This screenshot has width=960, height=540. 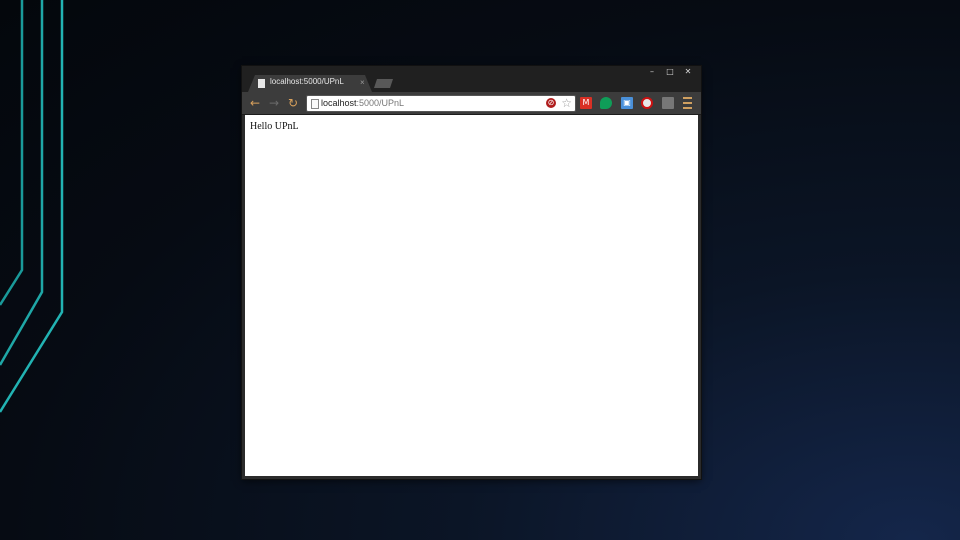 I want to click on page-favicon-icon, so click(x=261, y=83).